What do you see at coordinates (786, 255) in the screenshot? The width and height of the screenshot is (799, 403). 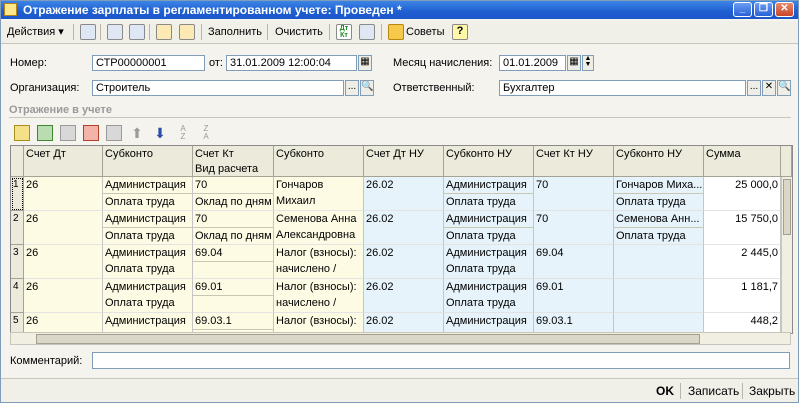 I see `vertical-scrollbar` at bounding box center [786, 255].